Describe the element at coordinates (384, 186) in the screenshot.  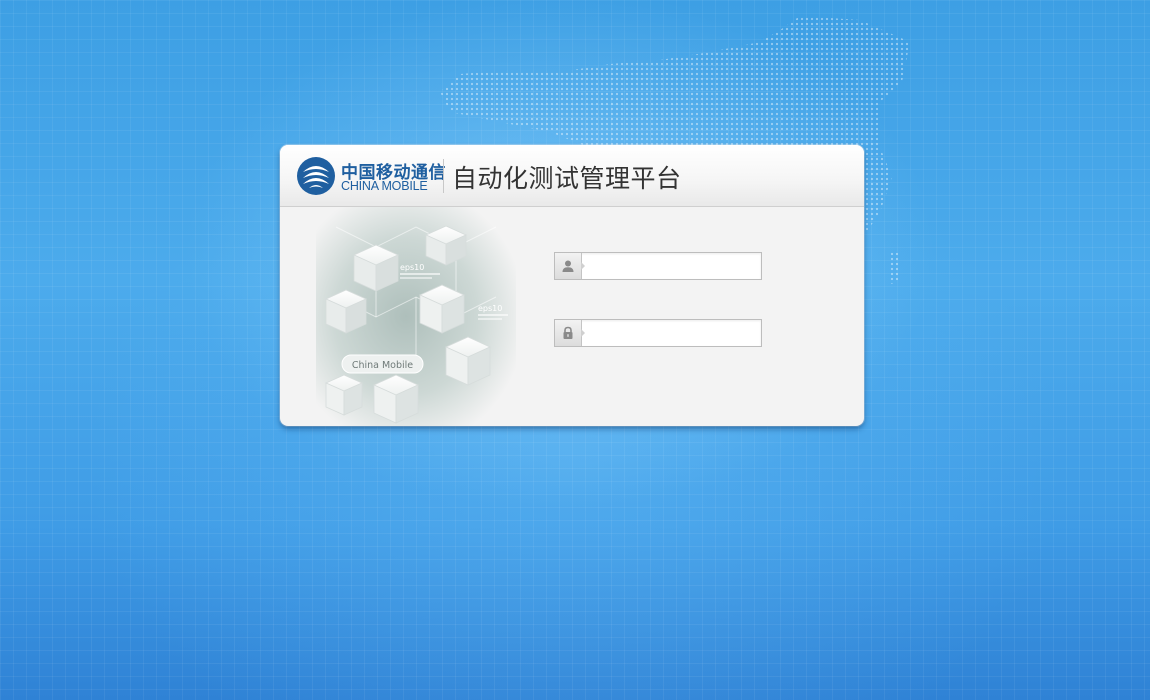
I see `brand-name-english: CHINA MOBILE` at that location.